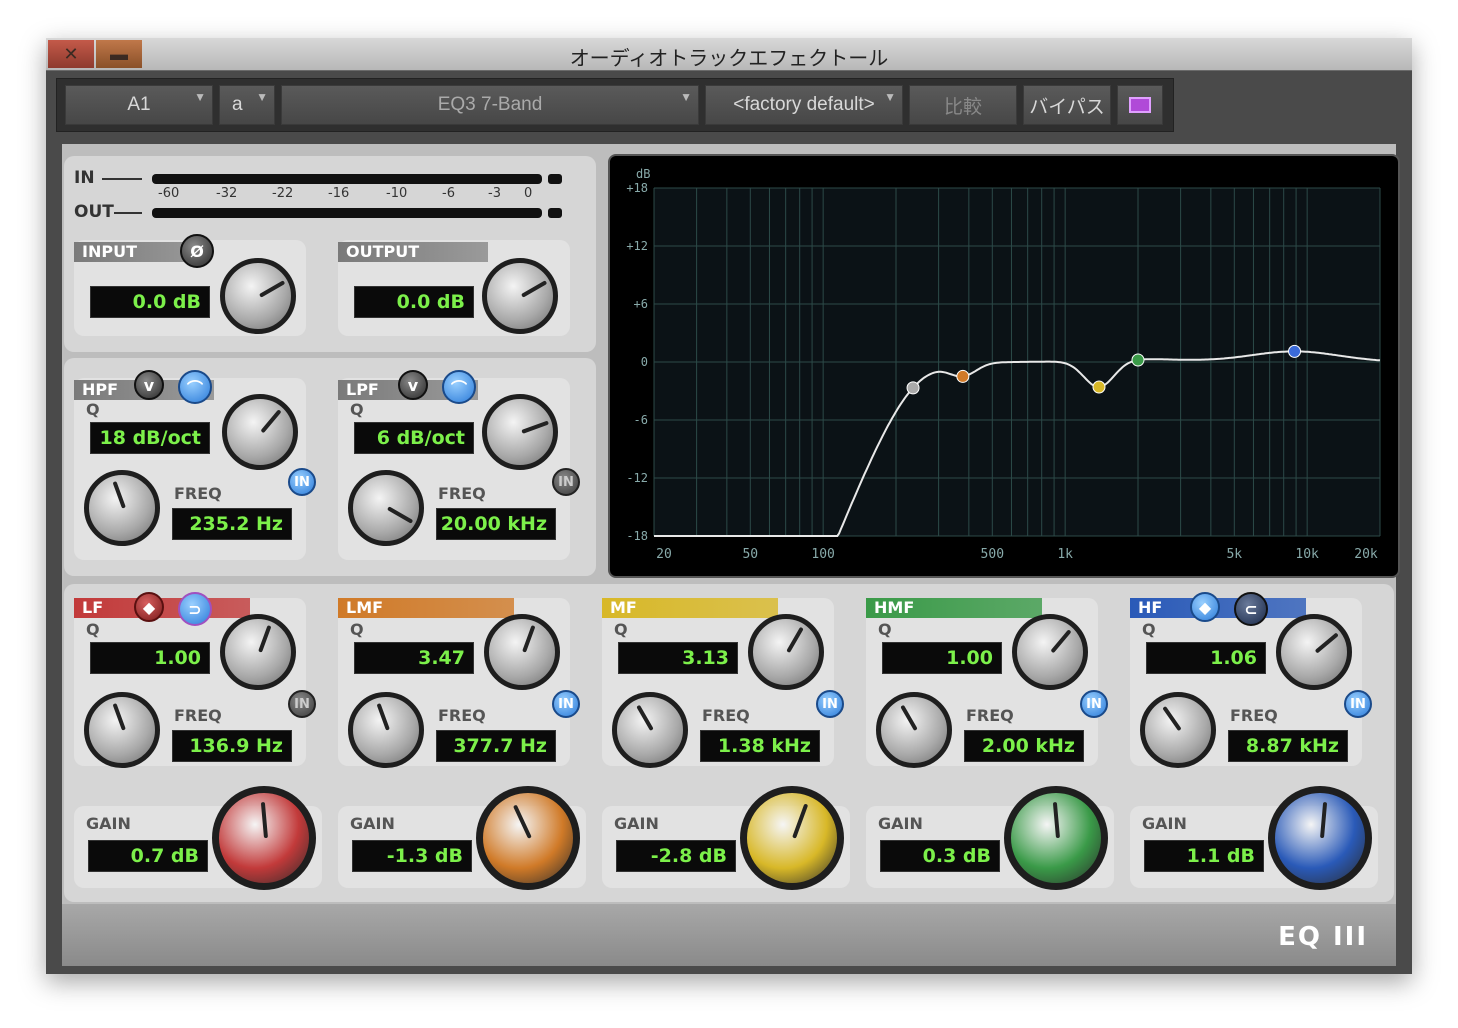 The width and height of the screenshot is (1458, 1028). I want to click on lf-shelf-button: ⊃, so click(195, 609).